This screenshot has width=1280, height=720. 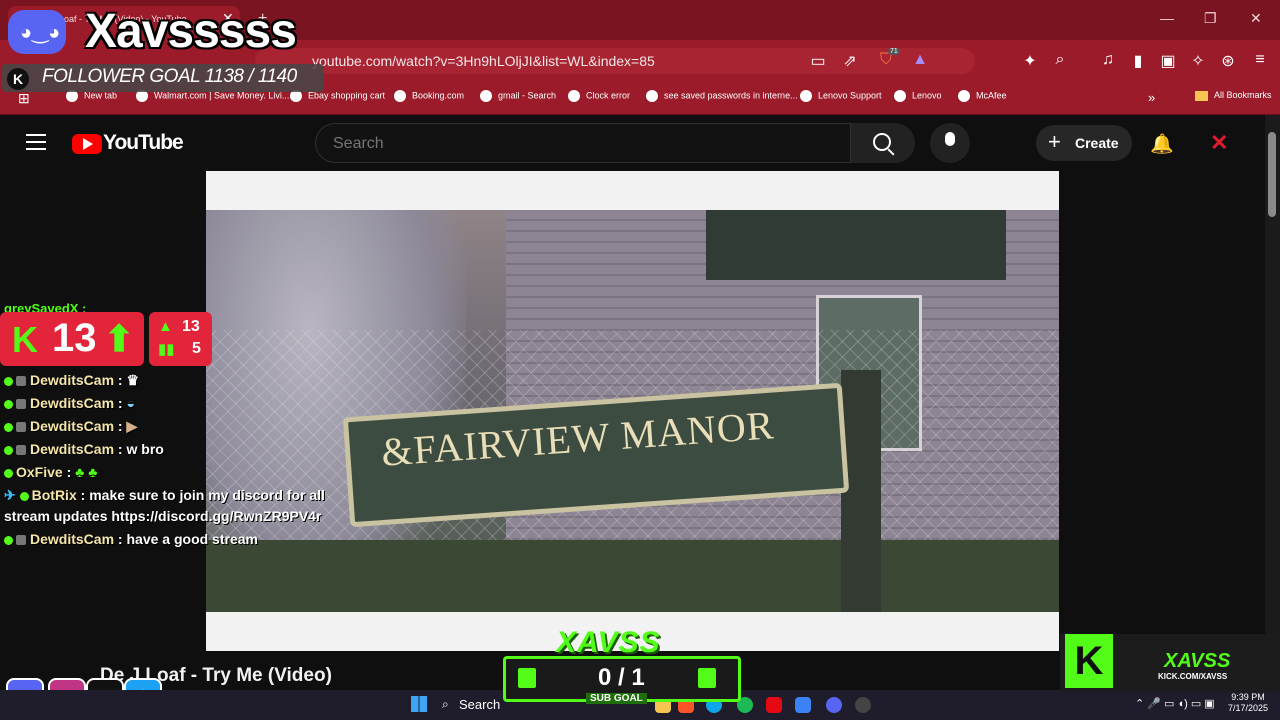 I want to click on awning-image, so click(x=856, y=245).